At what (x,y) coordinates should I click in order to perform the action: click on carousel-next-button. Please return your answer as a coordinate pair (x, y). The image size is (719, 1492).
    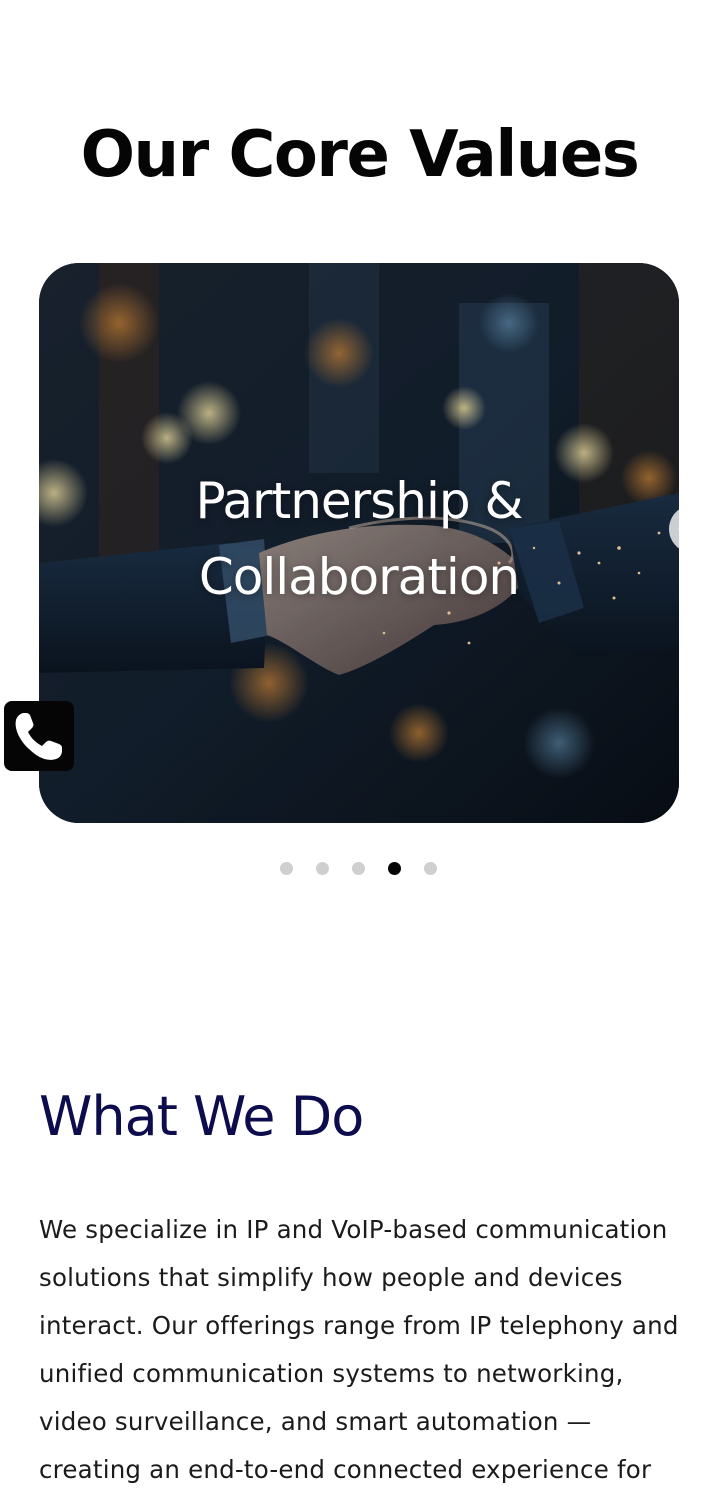
    Looking at the image, I should click on (693, 529).